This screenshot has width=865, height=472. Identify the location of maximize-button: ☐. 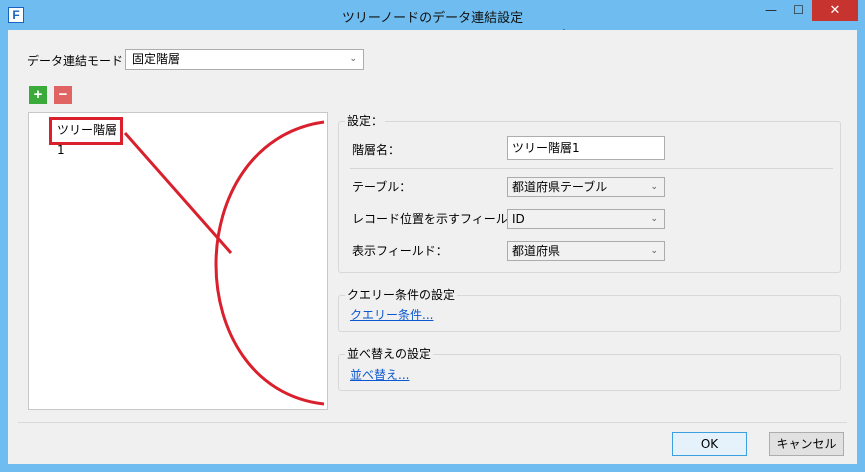
(798, 10).